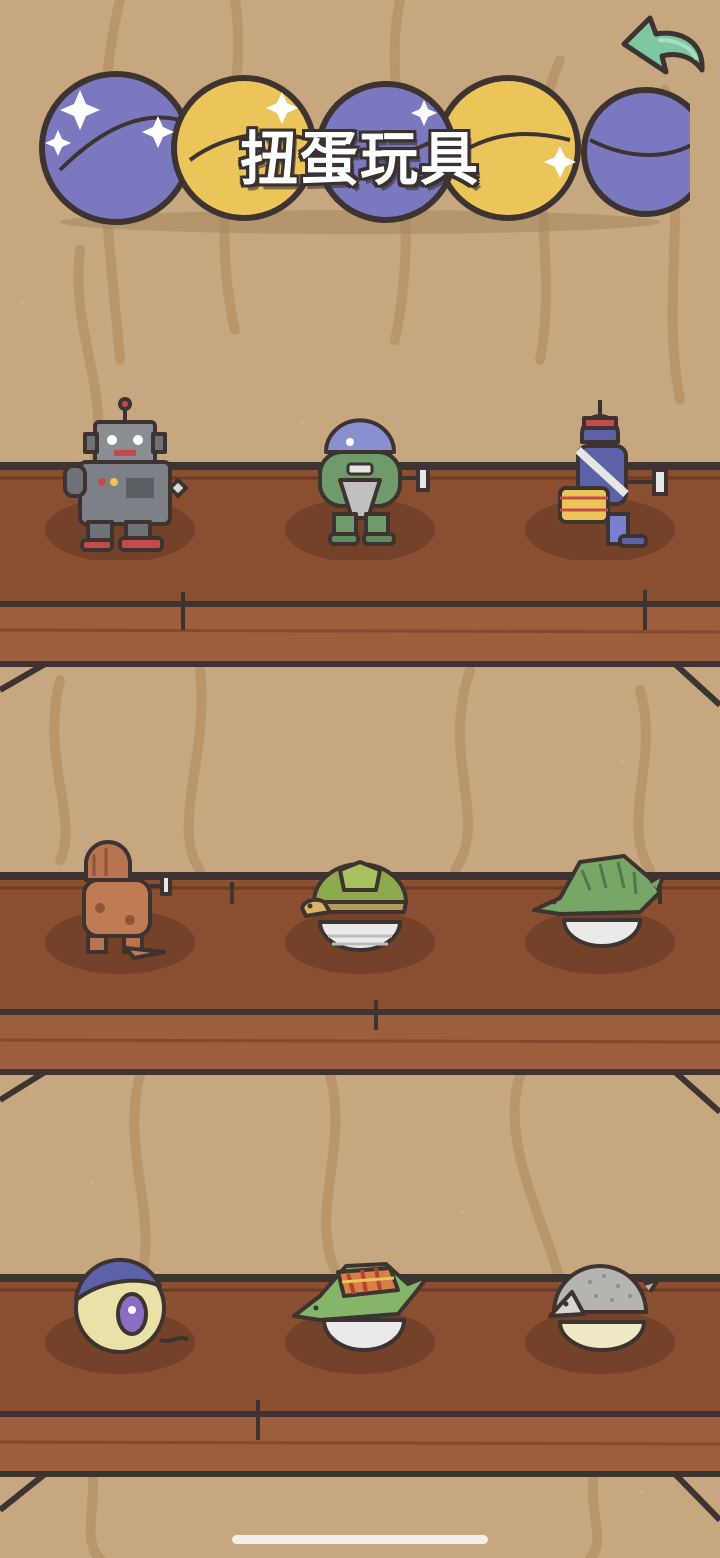 The width and height of the screenshot is (720, 1558). What do you see at coordinates (360, 1318) in the screenshot?
I see `chameleon-icon` at bounding box center [360, 1318].